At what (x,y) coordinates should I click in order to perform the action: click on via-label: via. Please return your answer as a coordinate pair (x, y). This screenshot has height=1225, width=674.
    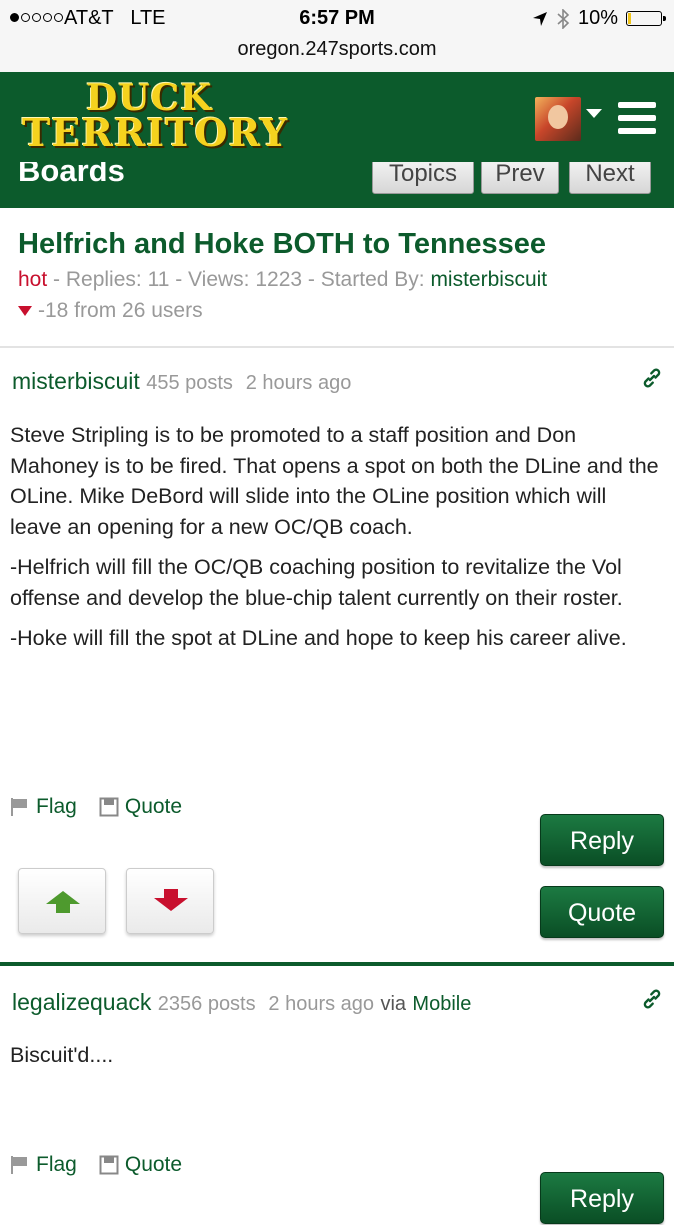
    Looking at the image, I should click on (393, 1004).